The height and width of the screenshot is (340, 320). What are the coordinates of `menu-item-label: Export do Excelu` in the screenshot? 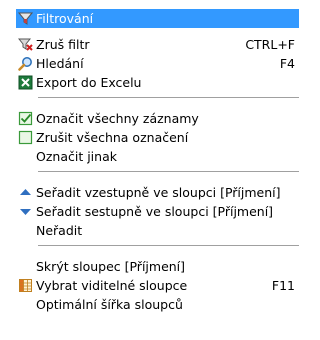 It's located at (89, 82).